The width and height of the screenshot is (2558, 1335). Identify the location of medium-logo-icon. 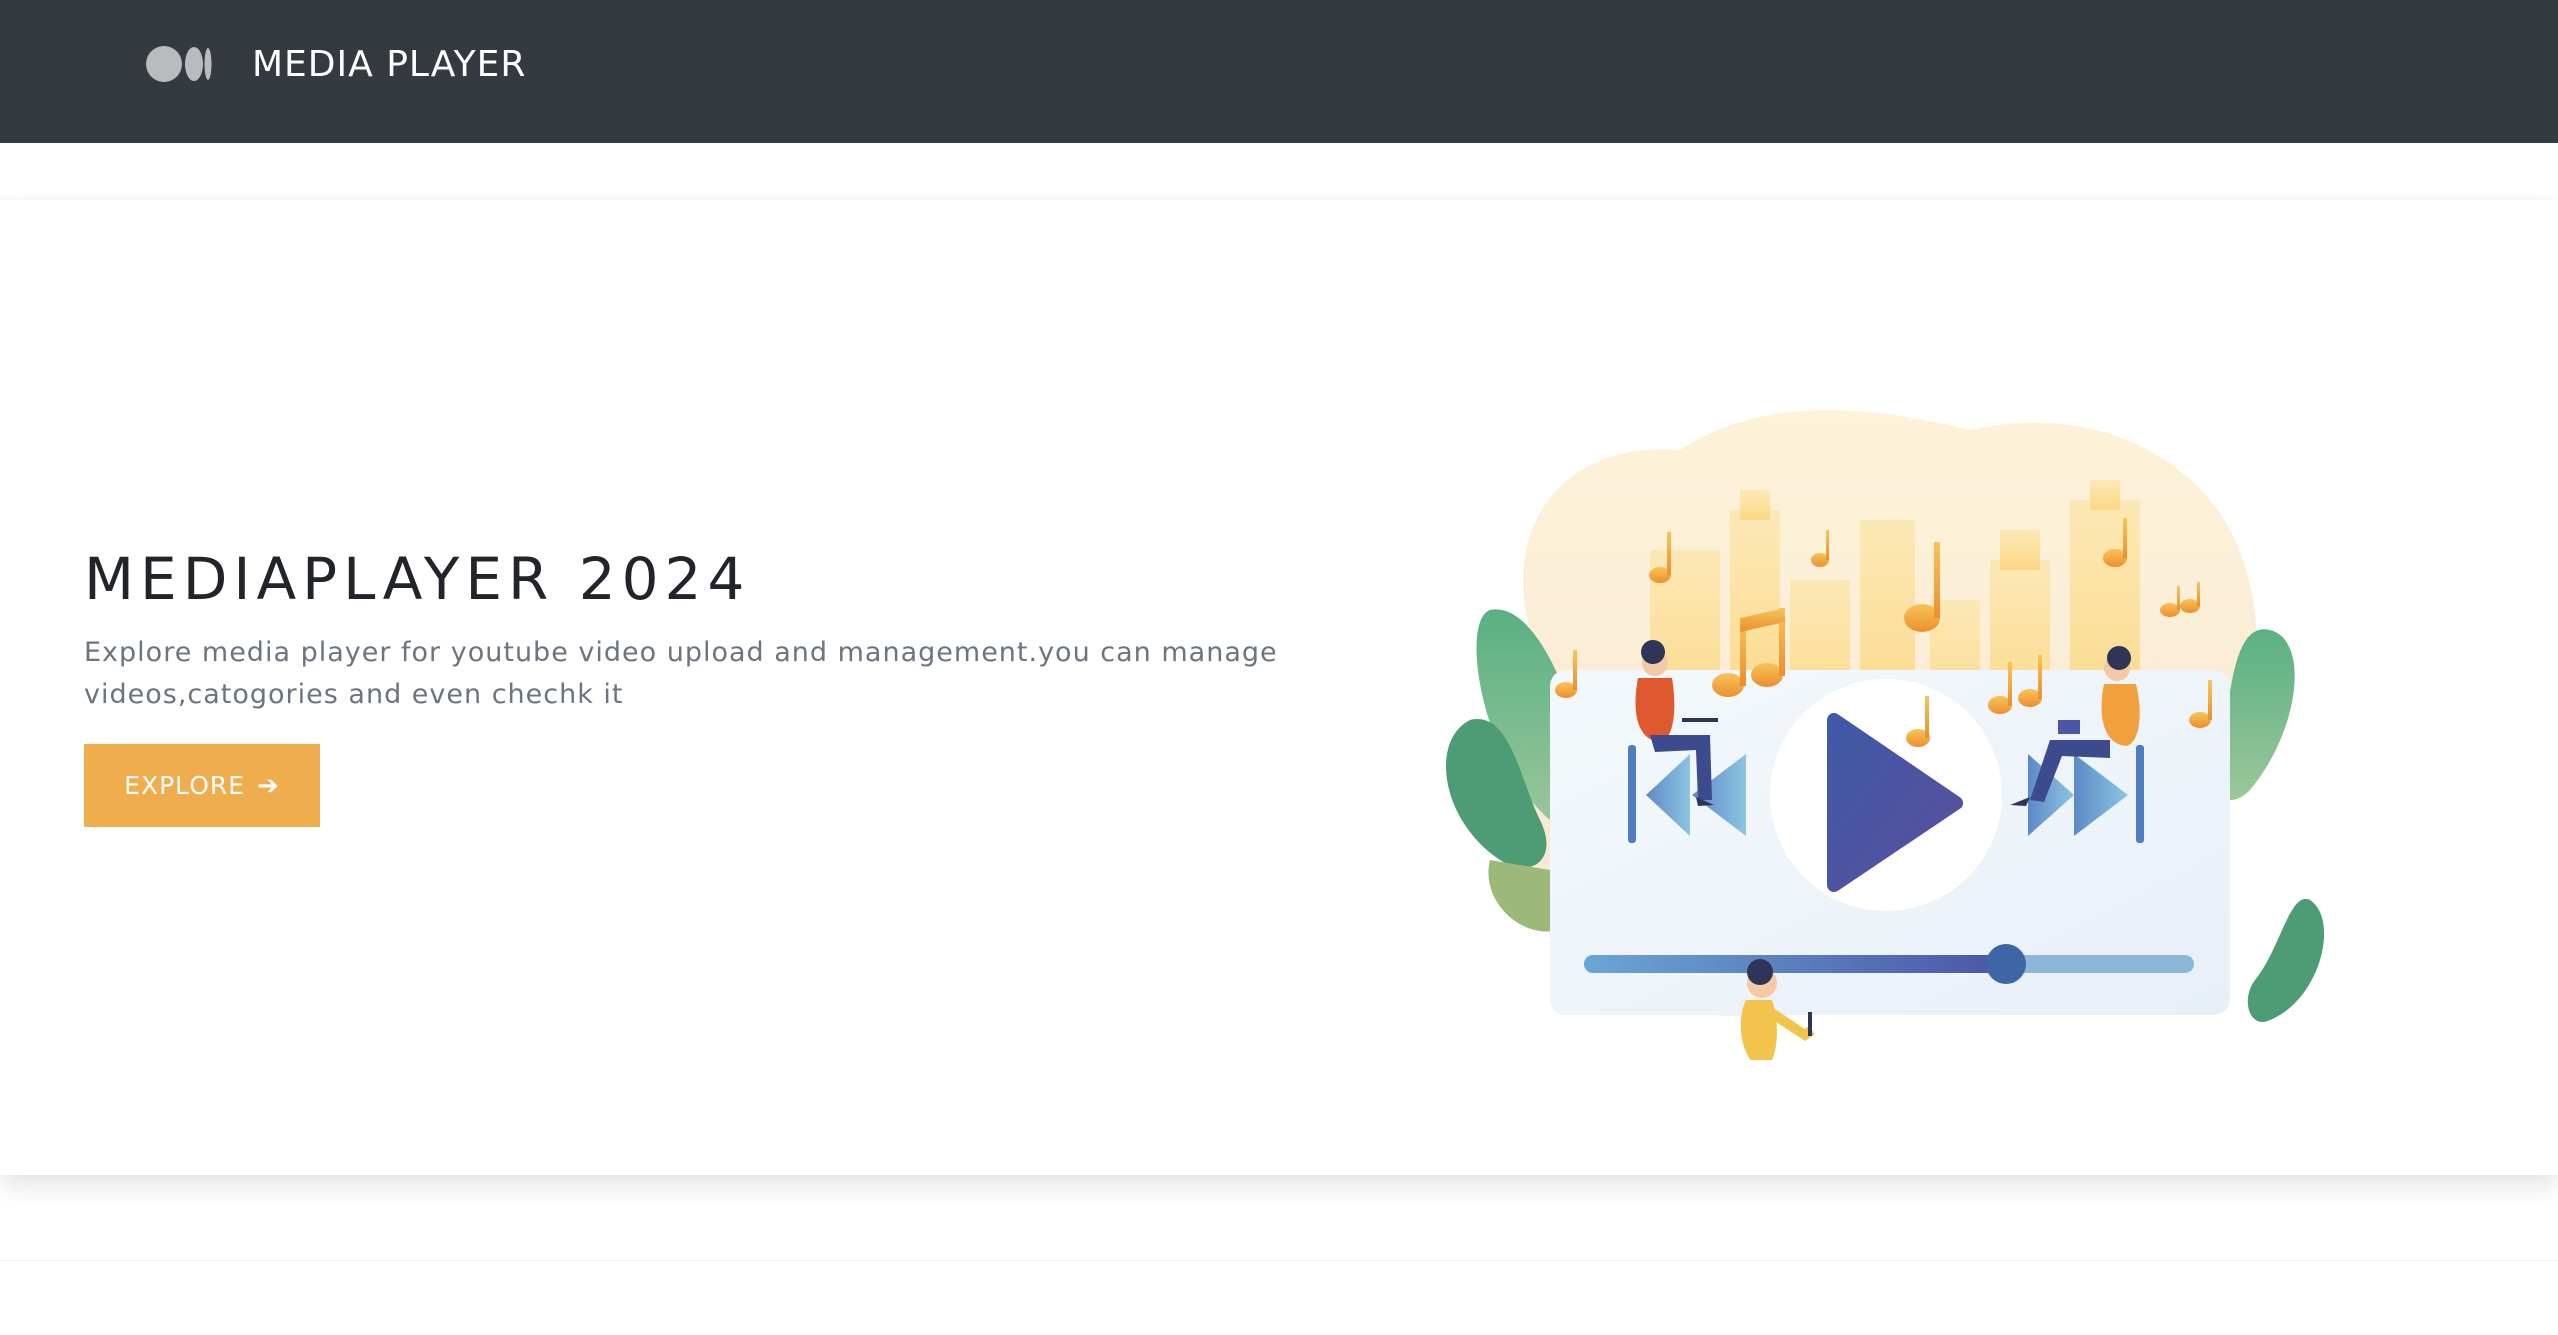
(179, 64).